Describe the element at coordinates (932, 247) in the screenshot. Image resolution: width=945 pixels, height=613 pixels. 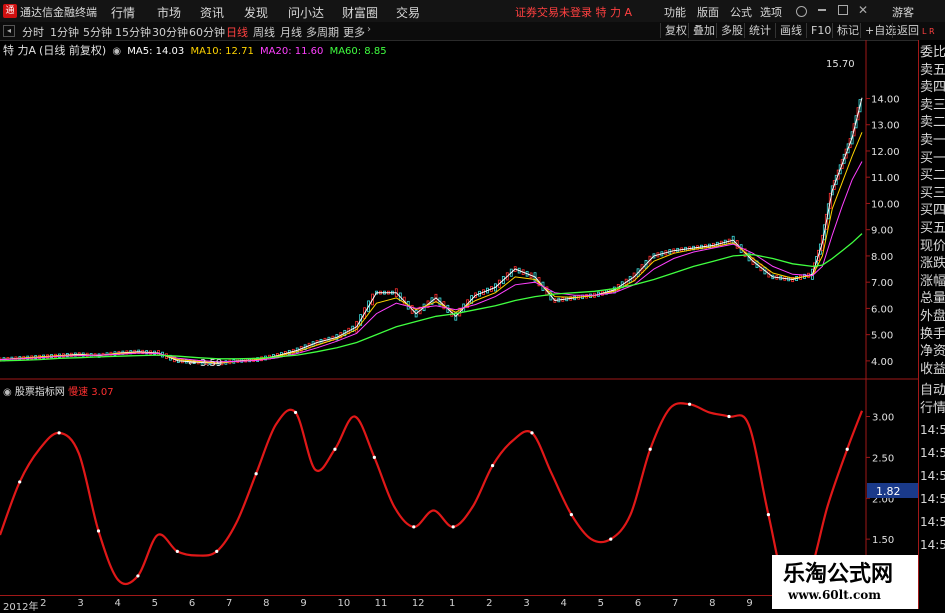
I see `sidebar-item: 现价` at that location.